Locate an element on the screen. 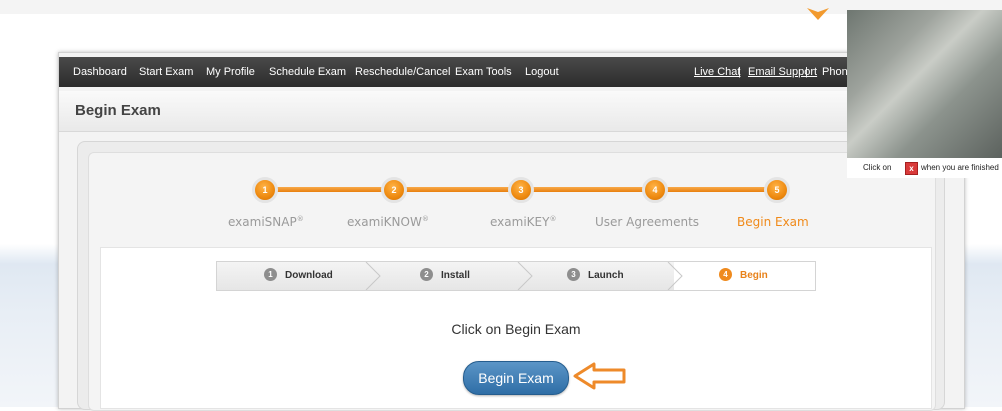 The width and height of the screenshot is (1002, 411). step-5-label: Begin Exam is located at coordinates (773, 222).